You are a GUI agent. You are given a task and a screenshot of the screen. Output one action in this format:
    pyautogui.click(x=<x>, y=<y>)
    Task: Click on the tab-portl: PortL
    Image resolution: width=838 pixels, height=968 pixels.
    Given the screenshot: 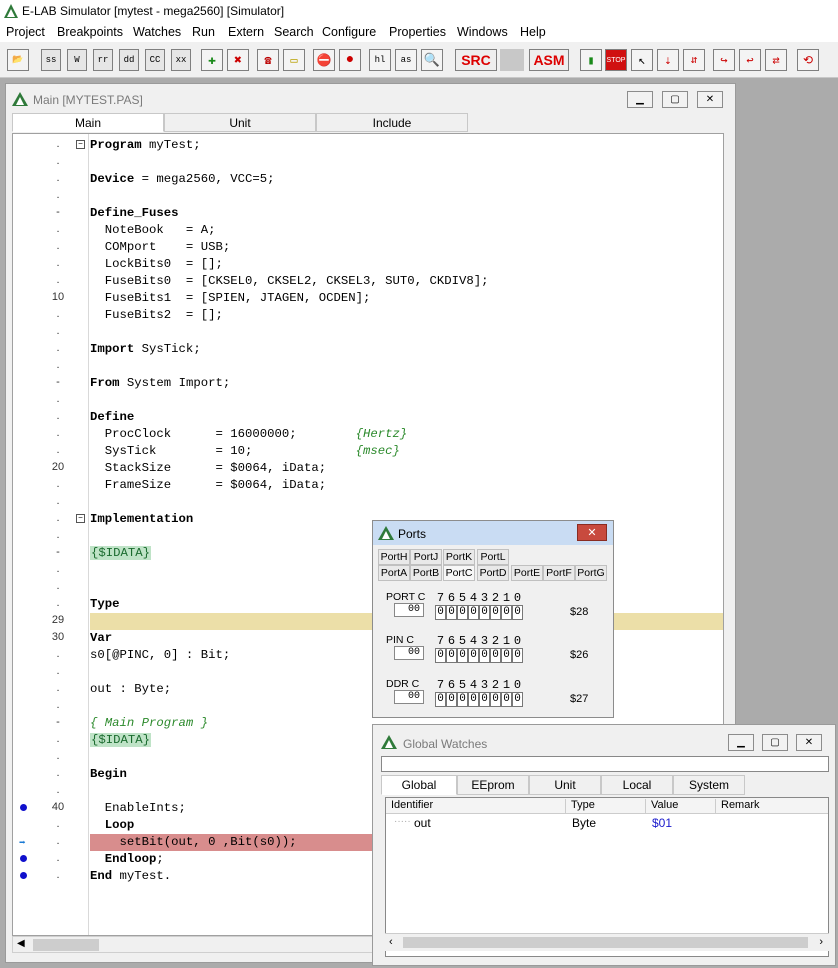 What is the action you would take?
    pyautogui.click(x=493, y=557)
    